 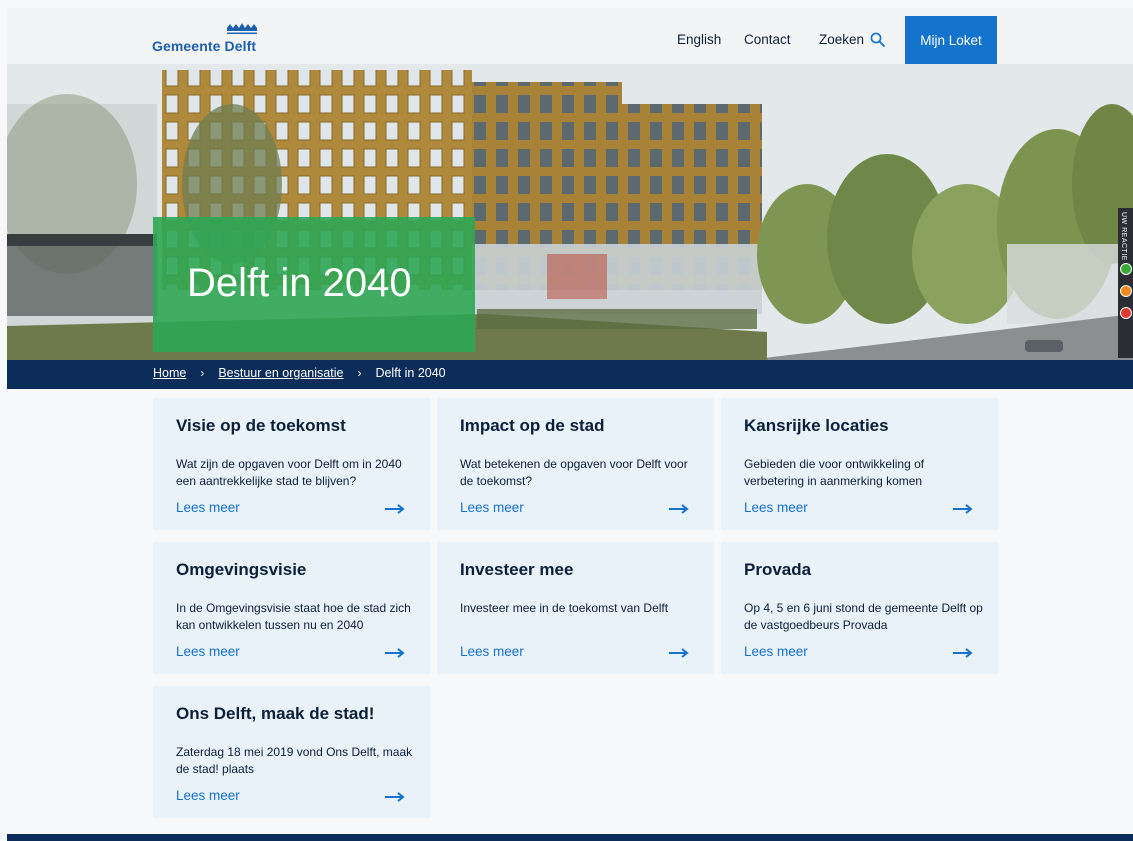 What do you see at coordinates (778, 569) in the screenshot?
I see `card-title: Provada` at bounding box center [778, 569].